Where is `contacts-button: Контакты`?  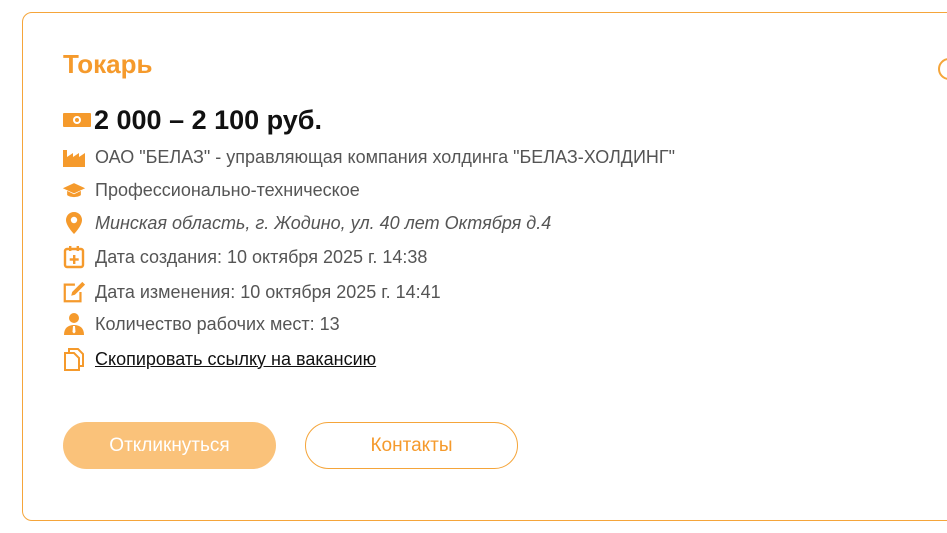 contacts-button: Контакты is located at coordinates (411, 445).